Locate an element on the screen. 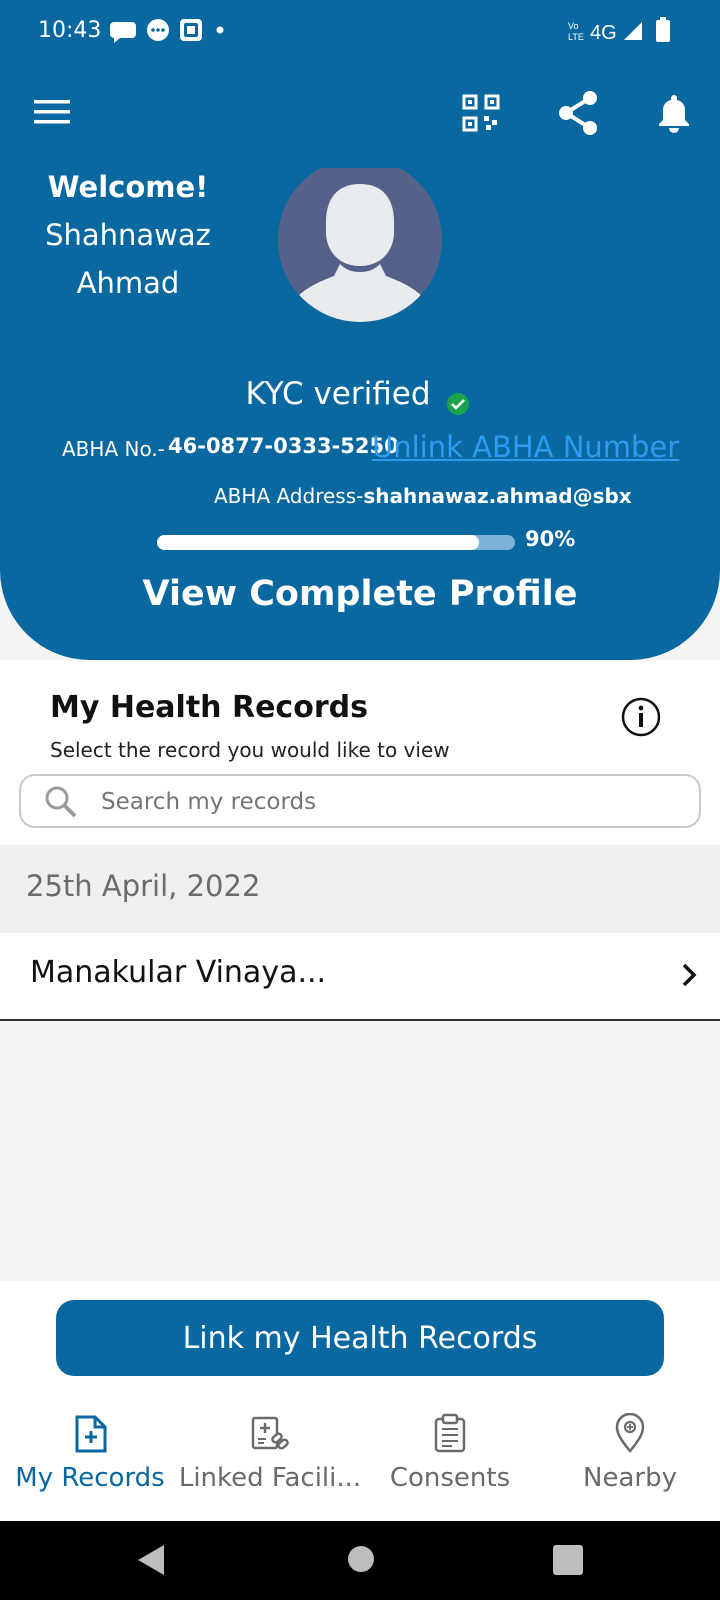 Image resolution: width=720 pixels, height=1600 pixels. profile-completion-fill is located at coordinates (318, 542).